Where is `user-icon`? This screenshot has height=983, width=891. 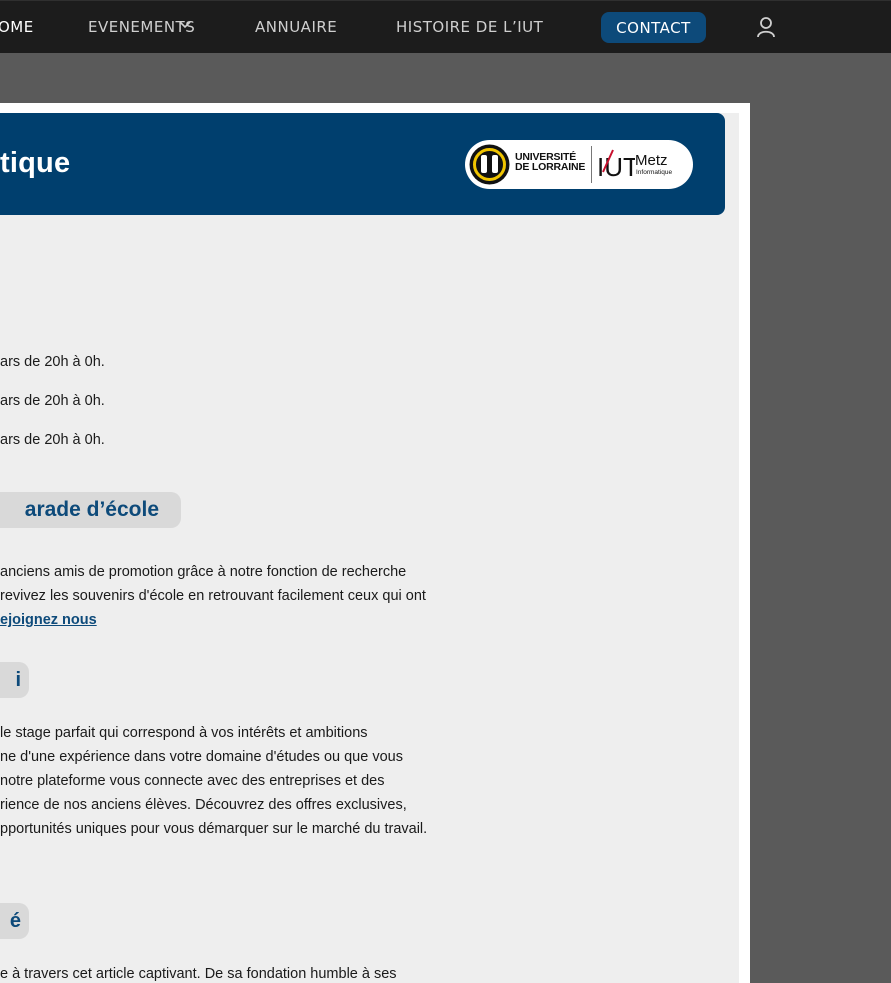 user-icon is located at coordinates (766, 28).